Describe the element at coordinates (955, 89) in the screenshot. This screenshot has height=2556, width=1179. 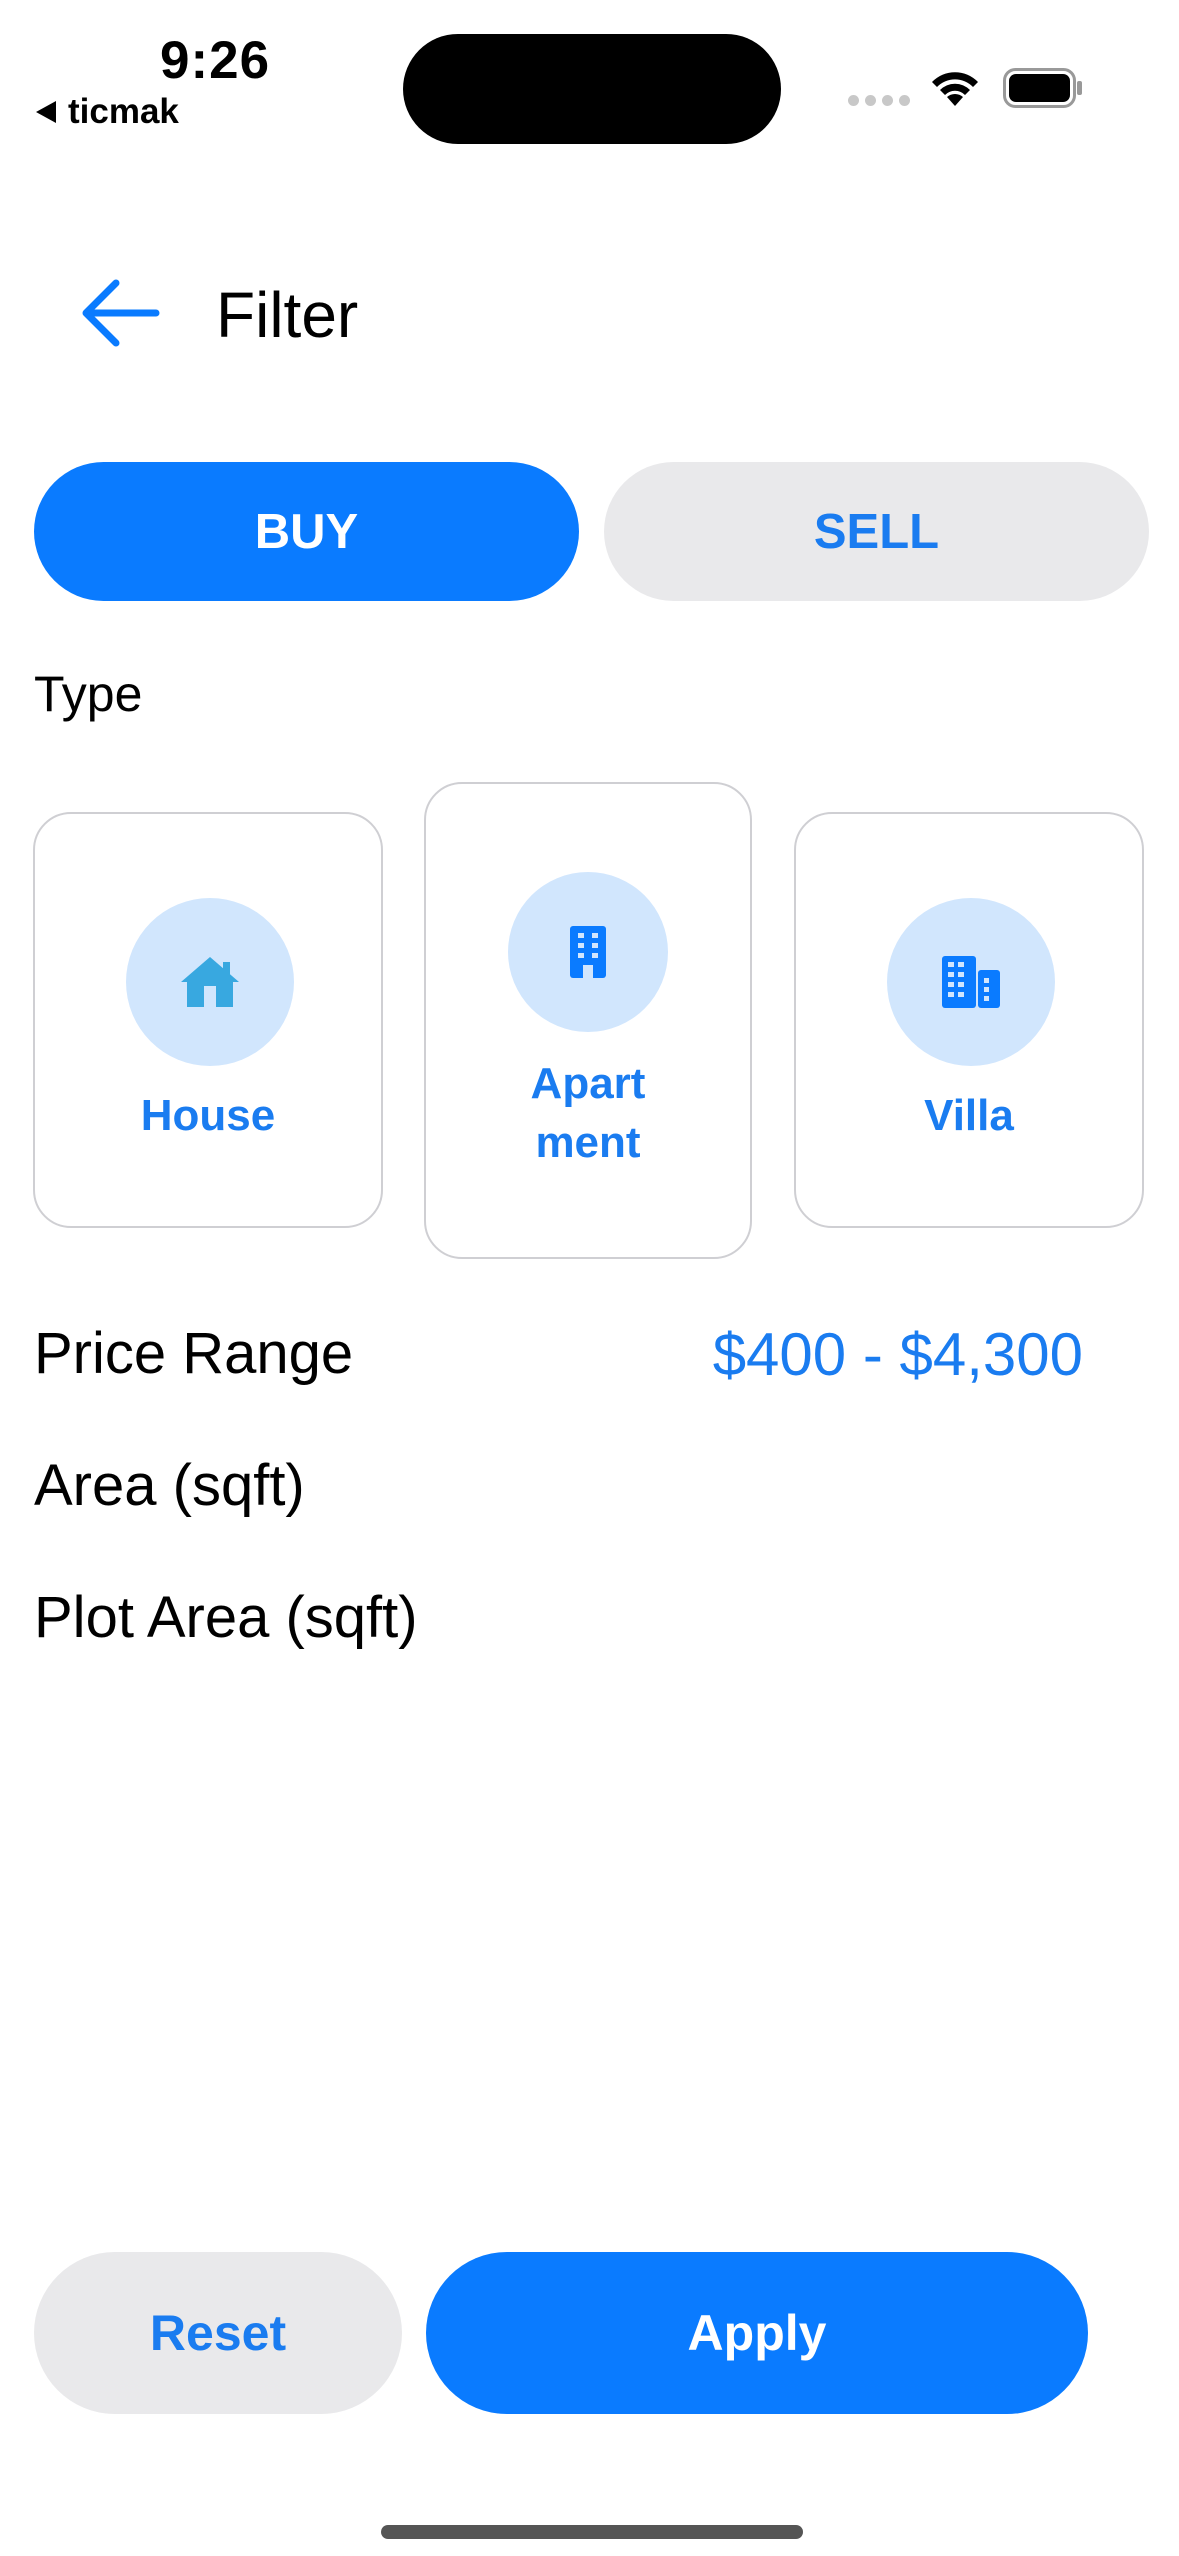
I see `wifi-icon` at that location.